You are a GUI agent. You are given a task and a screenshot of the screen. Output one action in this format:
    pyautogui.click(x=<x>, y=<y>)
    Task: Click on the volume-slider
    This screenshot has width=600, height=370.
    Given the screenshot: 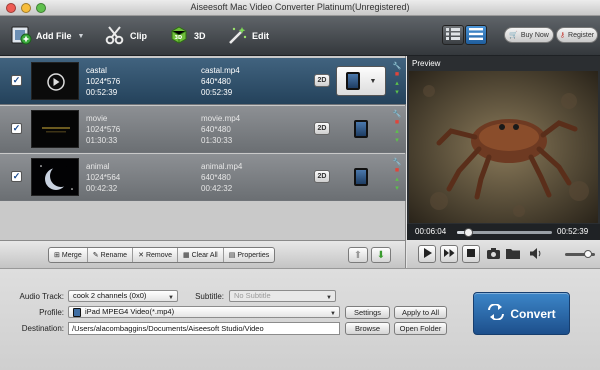 What is the action you would take?
    pyautogui.click(x=580, y=254)
    